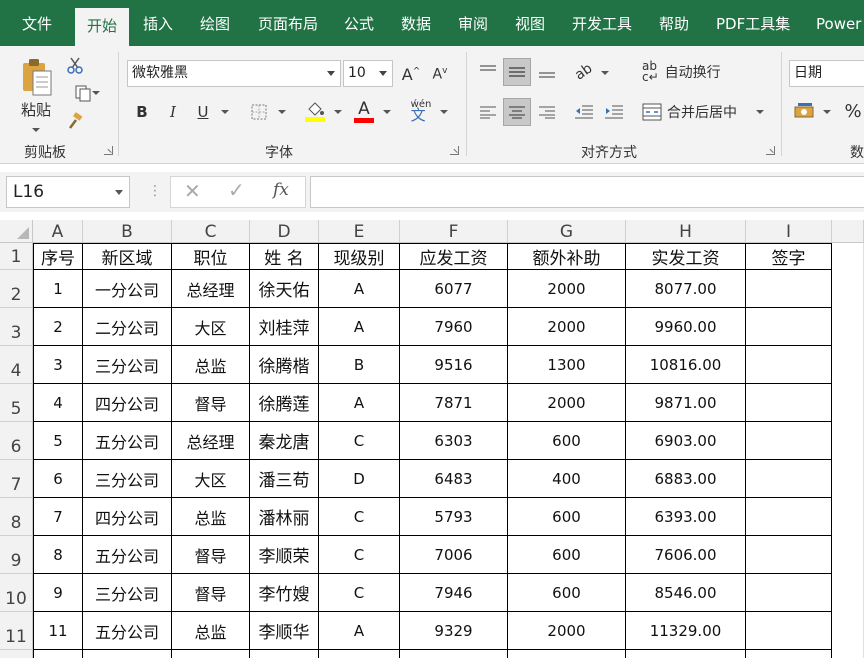 This screenshot has height=658, width=864. What do you see at coordinates (686, 631) in the screenshot?
I see `table-cell: 11329.00` at bounding box center [686, 631].